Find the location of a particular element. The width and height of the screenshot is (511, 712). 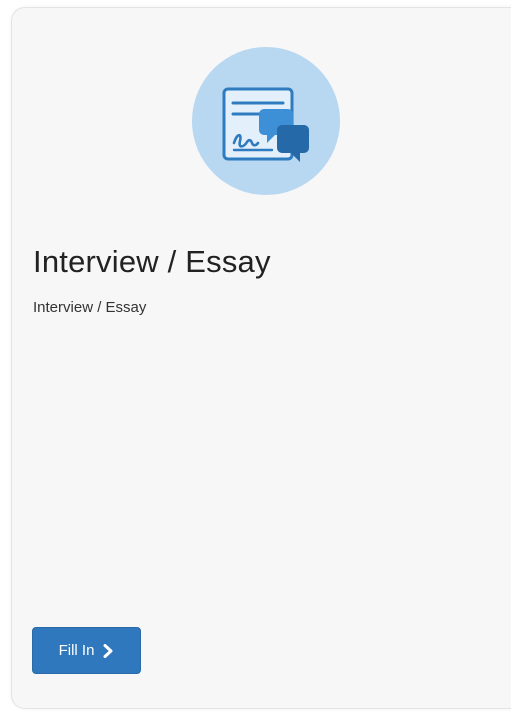

card-description: Interview / Essay is located at coordinates (90, 307).